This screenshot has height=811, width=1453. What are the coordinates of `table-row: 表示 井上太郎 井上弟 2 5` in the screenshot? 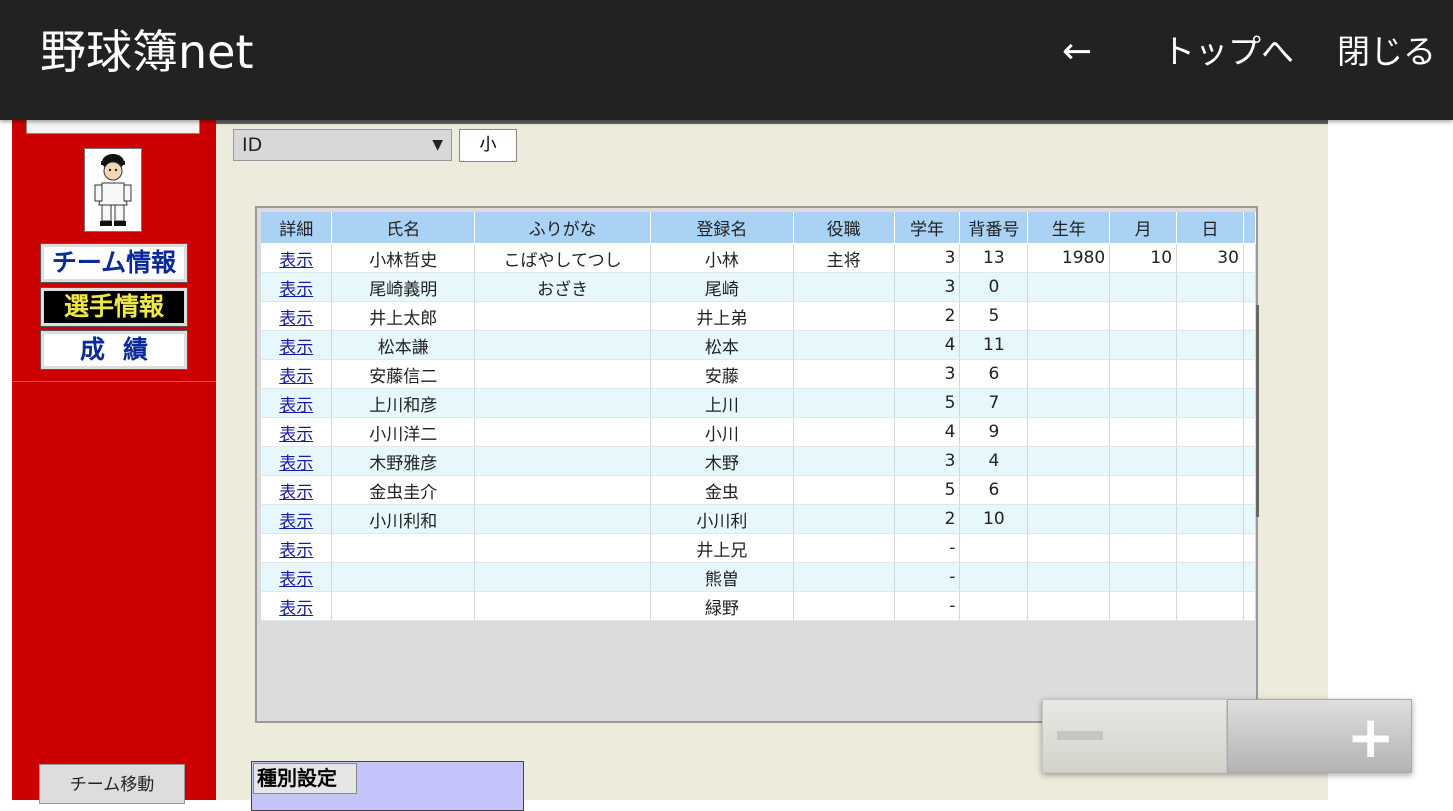 It's located at (759, 316).